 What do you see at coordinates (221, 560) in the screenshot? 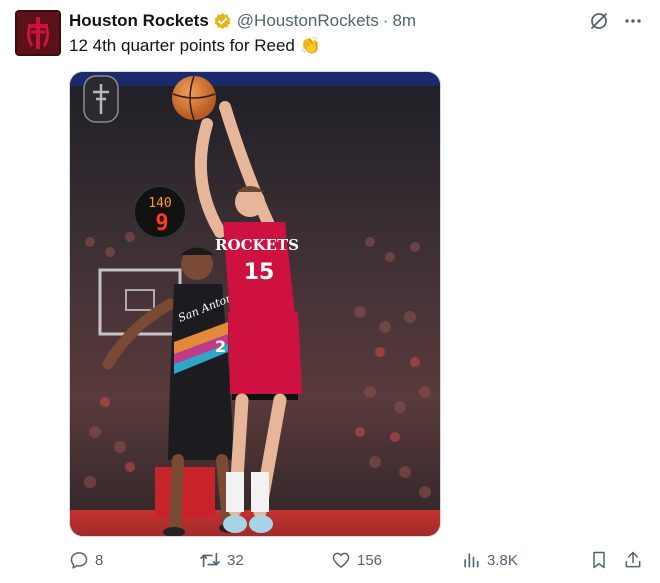
I see `retweet-button: 32` at bounding box center [221, 560].